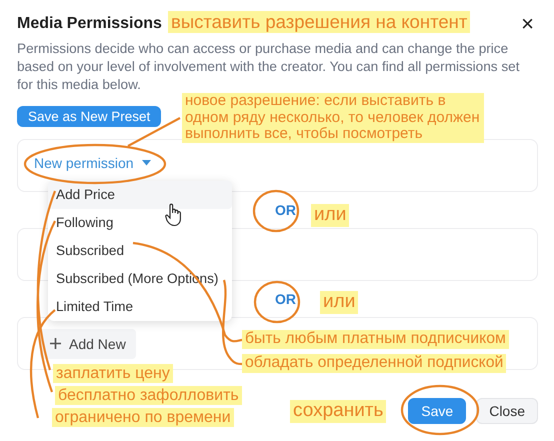 This screenshot has height=441, width=554. Describe the element at coordinates (55, 343) in the screenshot. I see `plus-icon` at that location.